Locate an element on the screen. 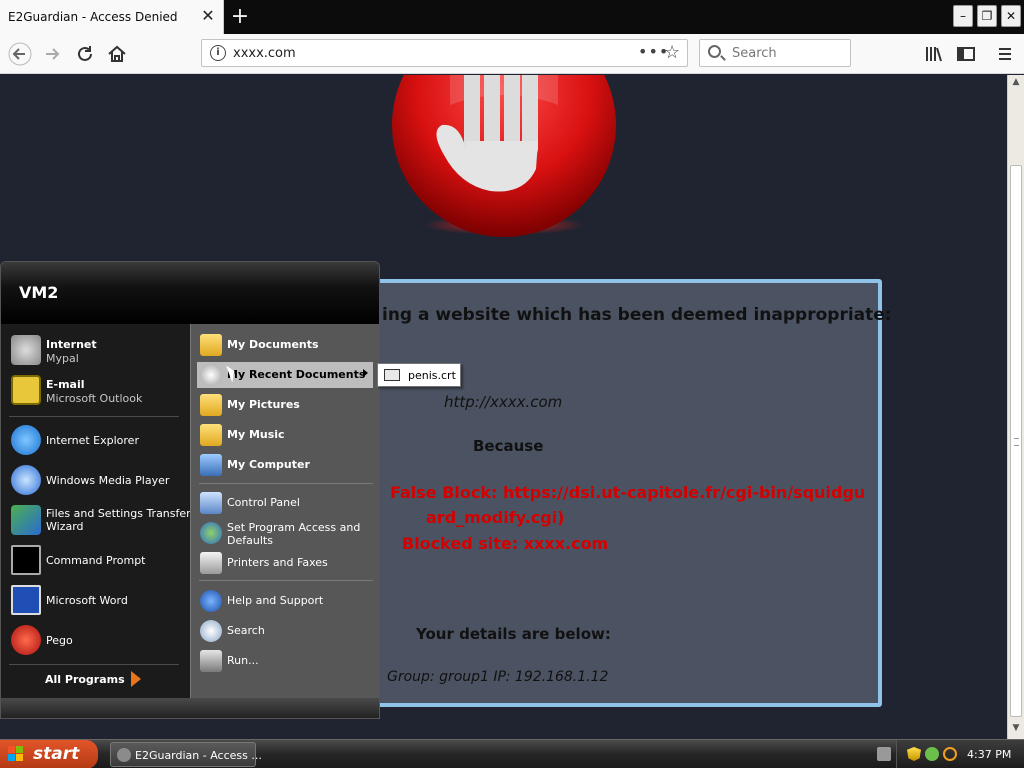 Image resolution: width=1024 pixels, height=768 pixels. new-tab-button: + is located at coordinates (240, 16).